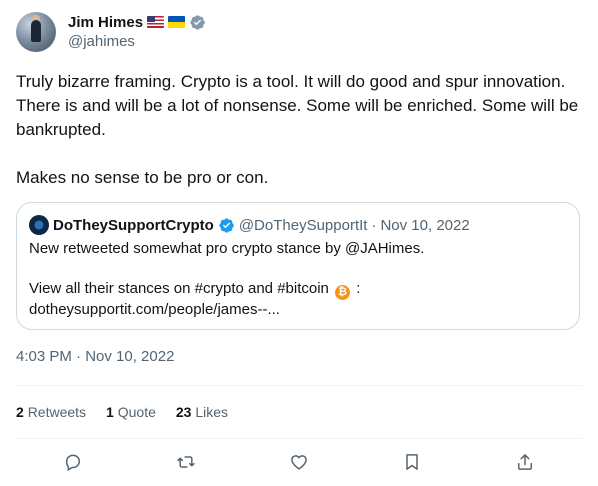  Describe the element at coordinates (358, 288) in the screenshot. I see `quoted-line-2-suffix: :` at that location.